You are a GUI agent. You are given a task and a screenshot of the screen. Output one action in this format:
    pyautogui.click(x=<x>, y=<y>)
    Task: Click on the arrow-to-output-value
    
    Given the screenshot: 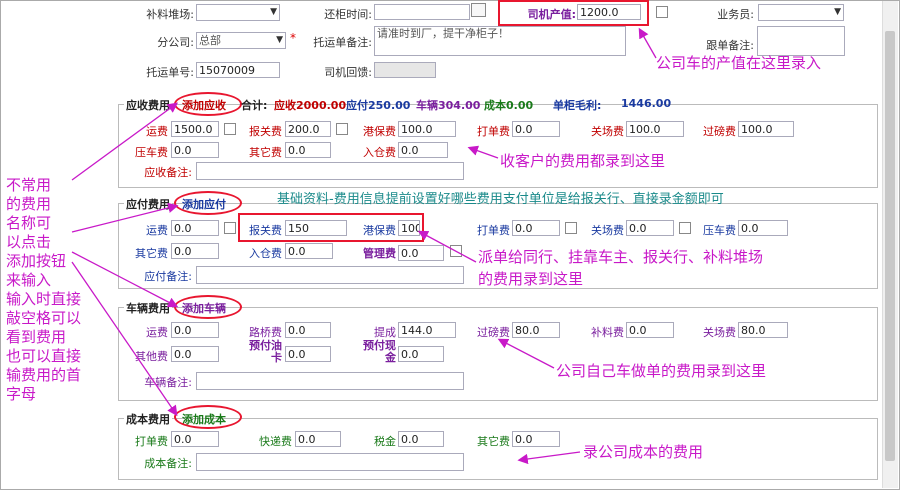 What is the action you would take?
    pyautogui.click(x=647, y=43)
    